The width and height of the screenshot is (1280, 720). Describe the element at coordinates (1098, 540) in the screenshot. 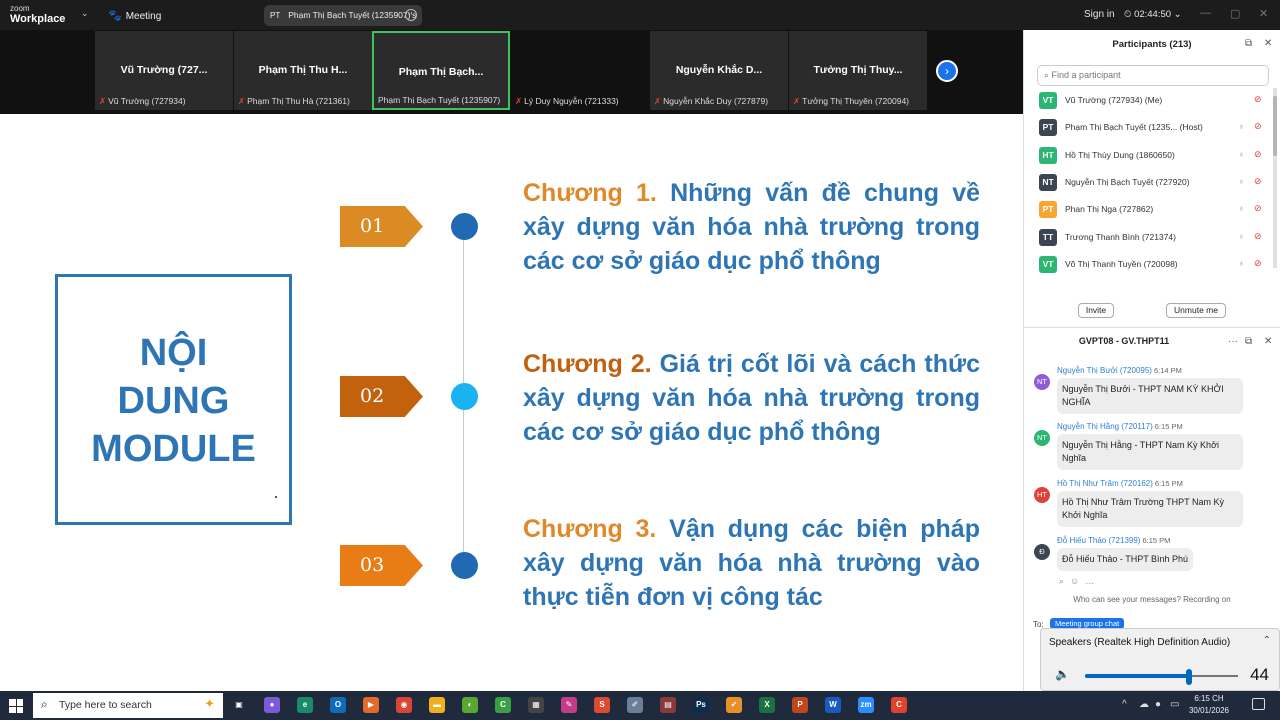

I see `sender-name: Đỗ Hiếu Thảo (721399)` at that location.